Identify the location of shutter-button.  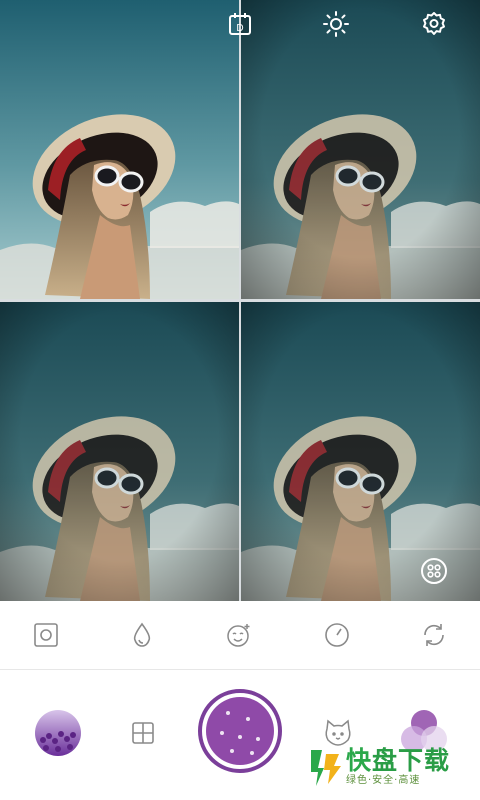
(240, 731).